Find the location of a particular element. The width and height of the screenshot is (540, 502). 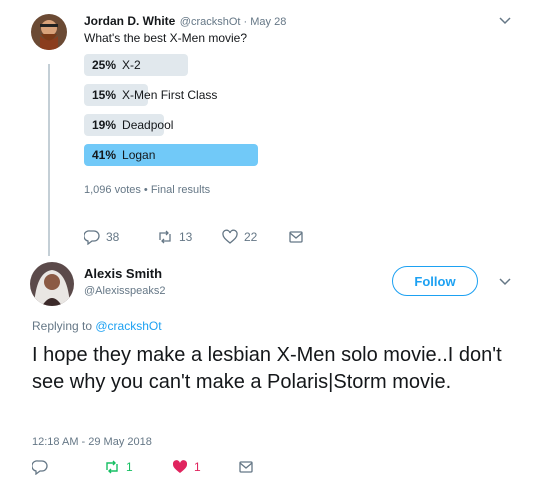

like-count: 22 is located at coordinates (251, 237).